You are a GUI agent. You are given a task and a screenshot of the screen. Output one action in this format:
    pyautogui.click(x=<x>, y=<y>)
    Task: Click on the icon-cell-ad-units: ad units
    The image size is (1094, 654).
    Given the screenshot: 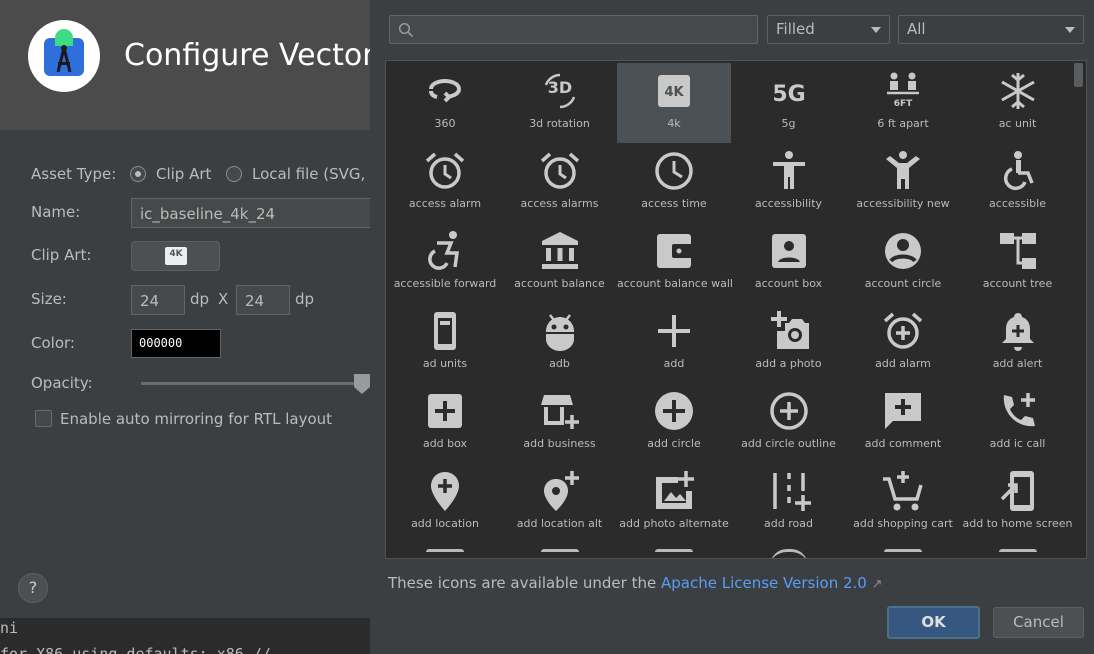 What is the action you would take?
    pyautogui.click(x=445, y=343)
    